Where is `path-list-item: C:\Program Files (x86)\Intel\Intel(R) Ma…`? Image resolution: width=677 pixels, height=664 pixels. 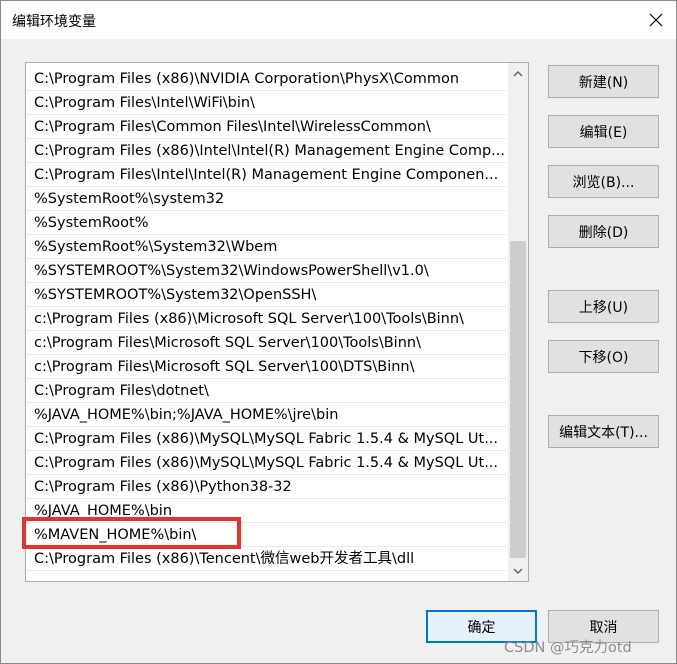
path-list-item: C:\Program Files (x86)\Intel\Intel(R) Ma… is located at coordinates (266, 151).